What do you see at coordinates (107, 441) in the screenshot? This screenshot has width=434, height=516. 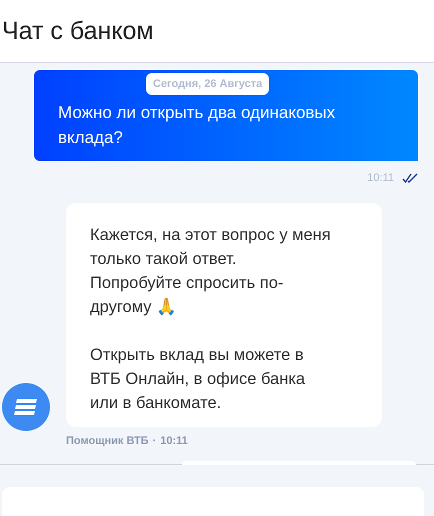 I see `sender-name: Помощник ВТБ` at bounding box center [107, 441].